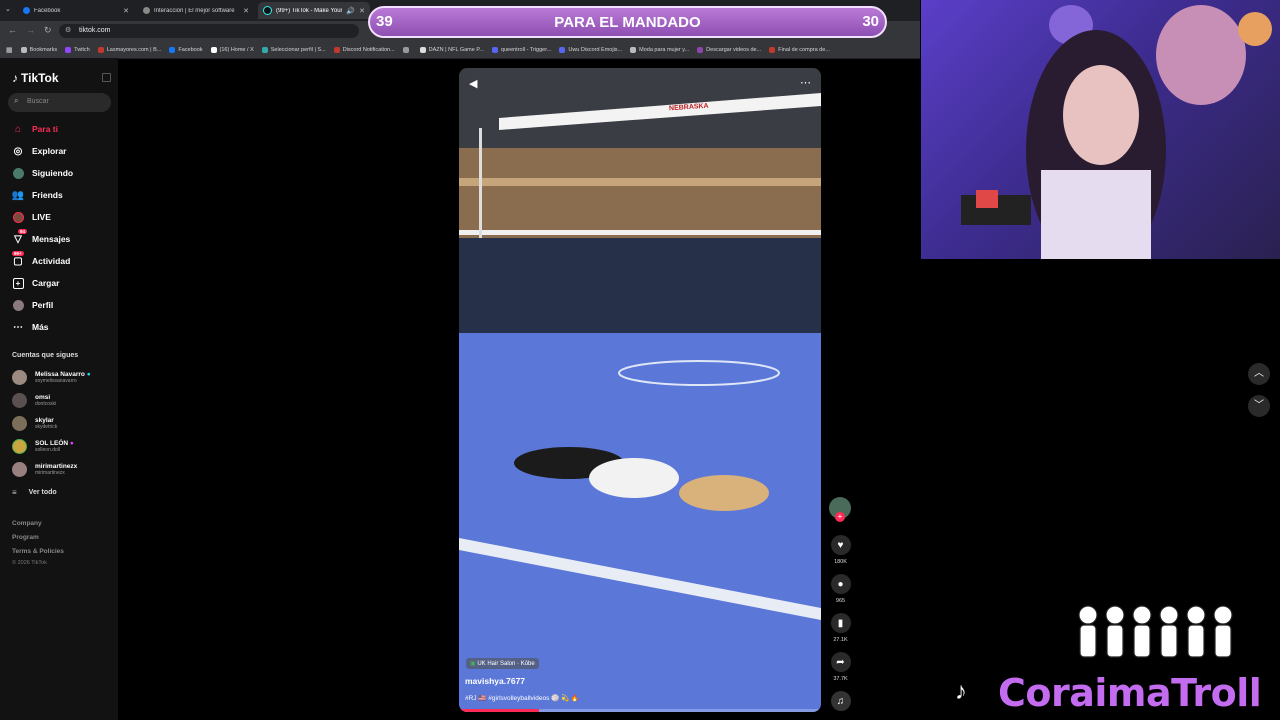 The width and height of the screenshot is (1280, 720). I want to click on video-username: mavishya.7677, so click(495, 681).